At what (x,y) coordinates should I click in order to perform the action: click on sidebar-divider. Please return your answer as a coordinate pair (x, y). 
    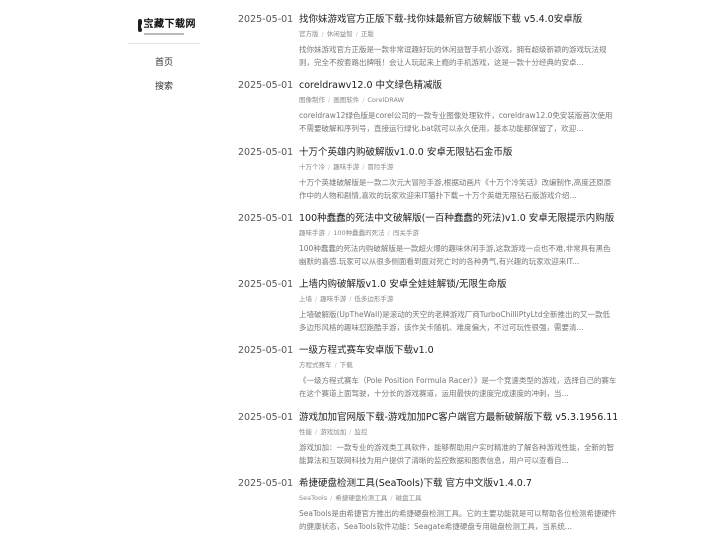
    Looking at the image, I should click on (164, 43).